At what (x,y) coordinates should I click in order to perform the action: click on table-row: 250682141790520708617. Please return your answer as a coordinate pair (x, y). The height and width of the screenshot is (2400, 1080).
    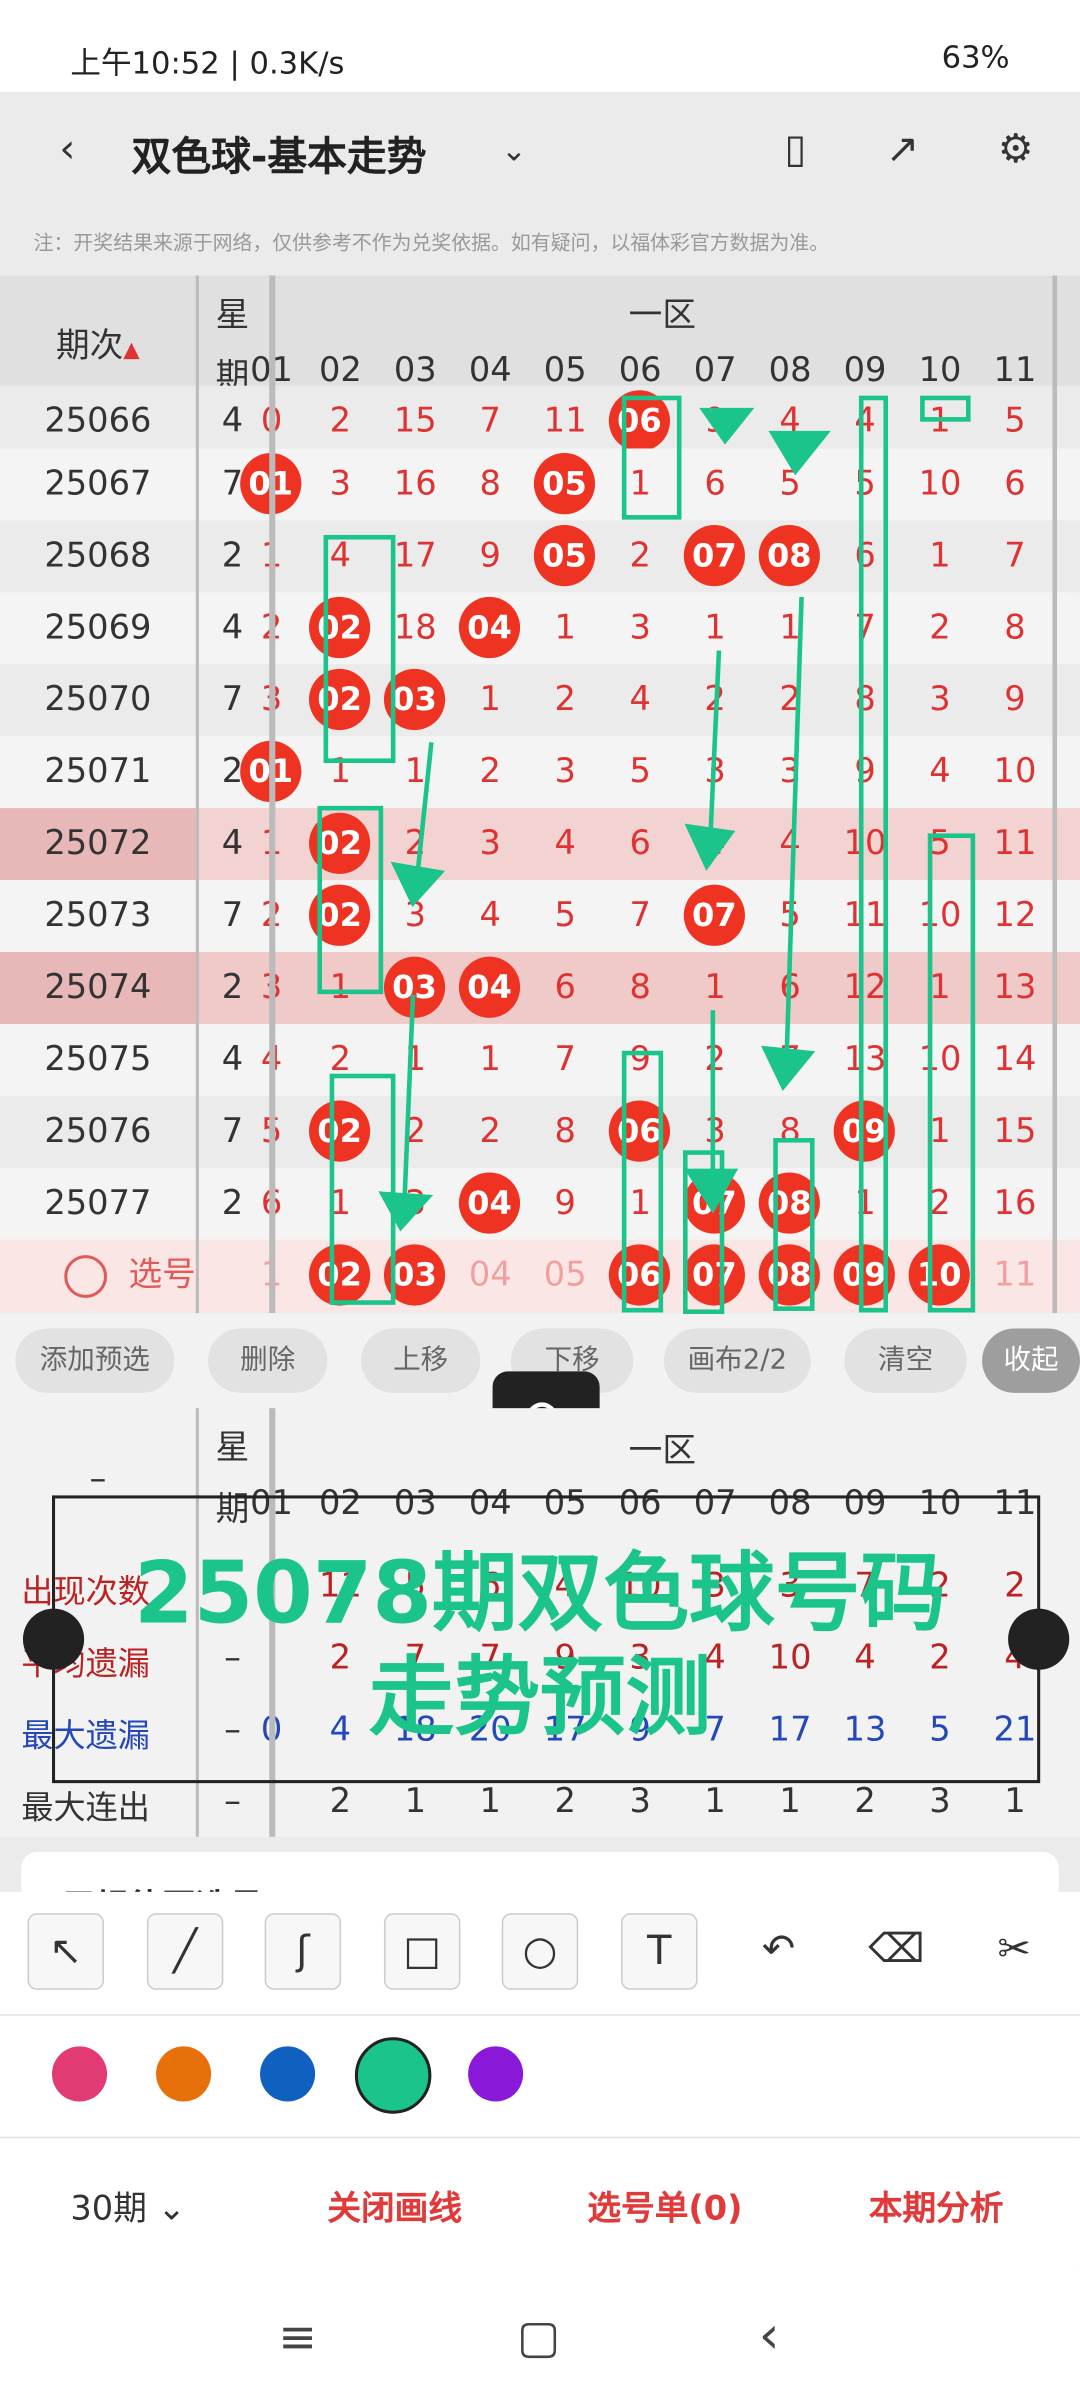
    Looking at the image, I should click on (540, 556).